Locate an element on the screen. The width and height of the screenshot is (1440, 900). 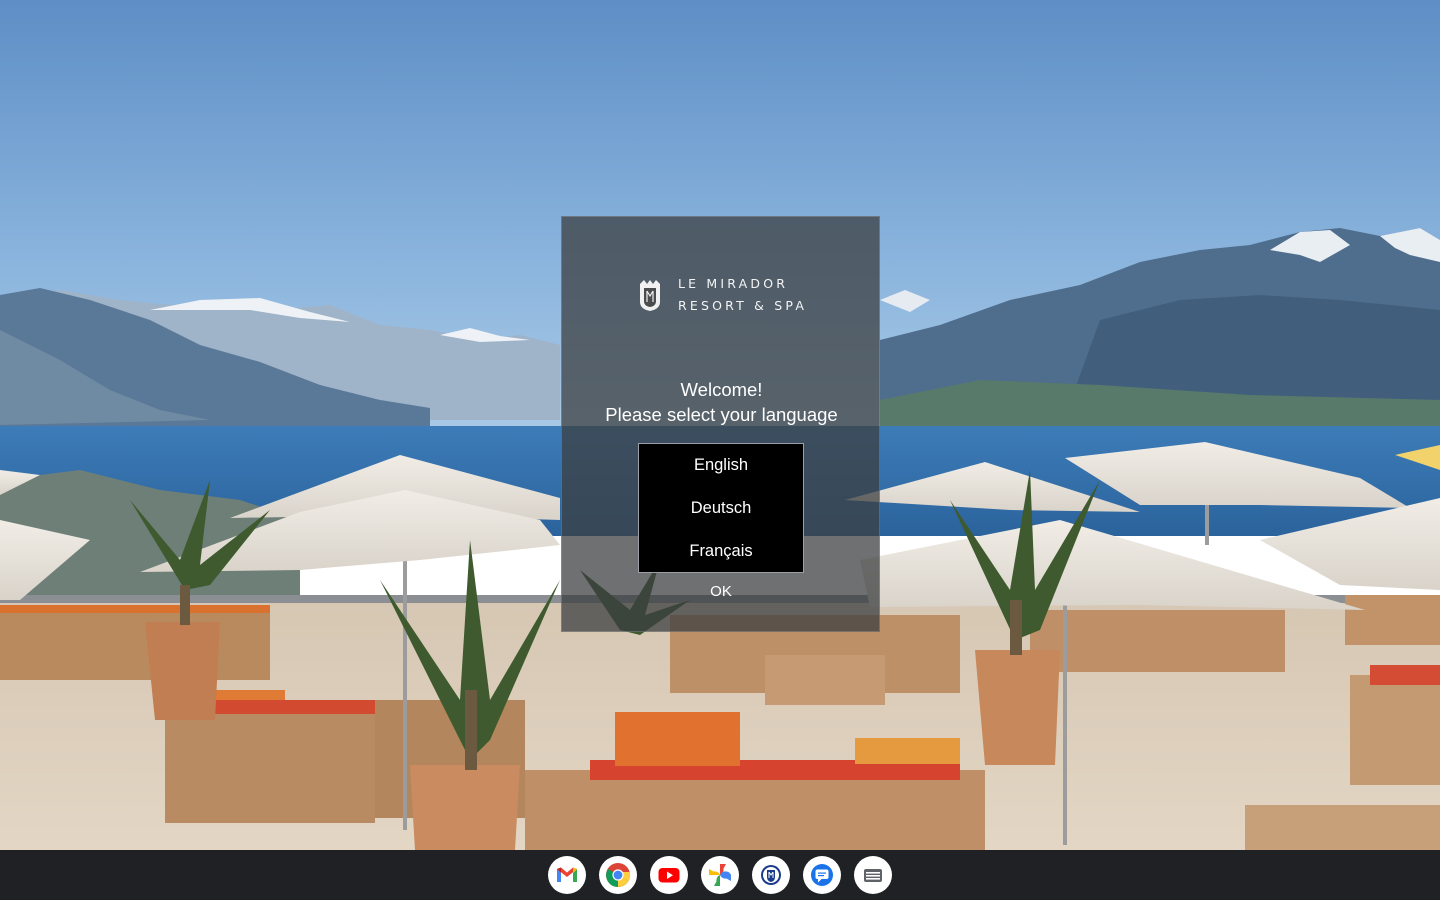
language-option-deutsch: Deutsch is located at coordinates (721, 508).